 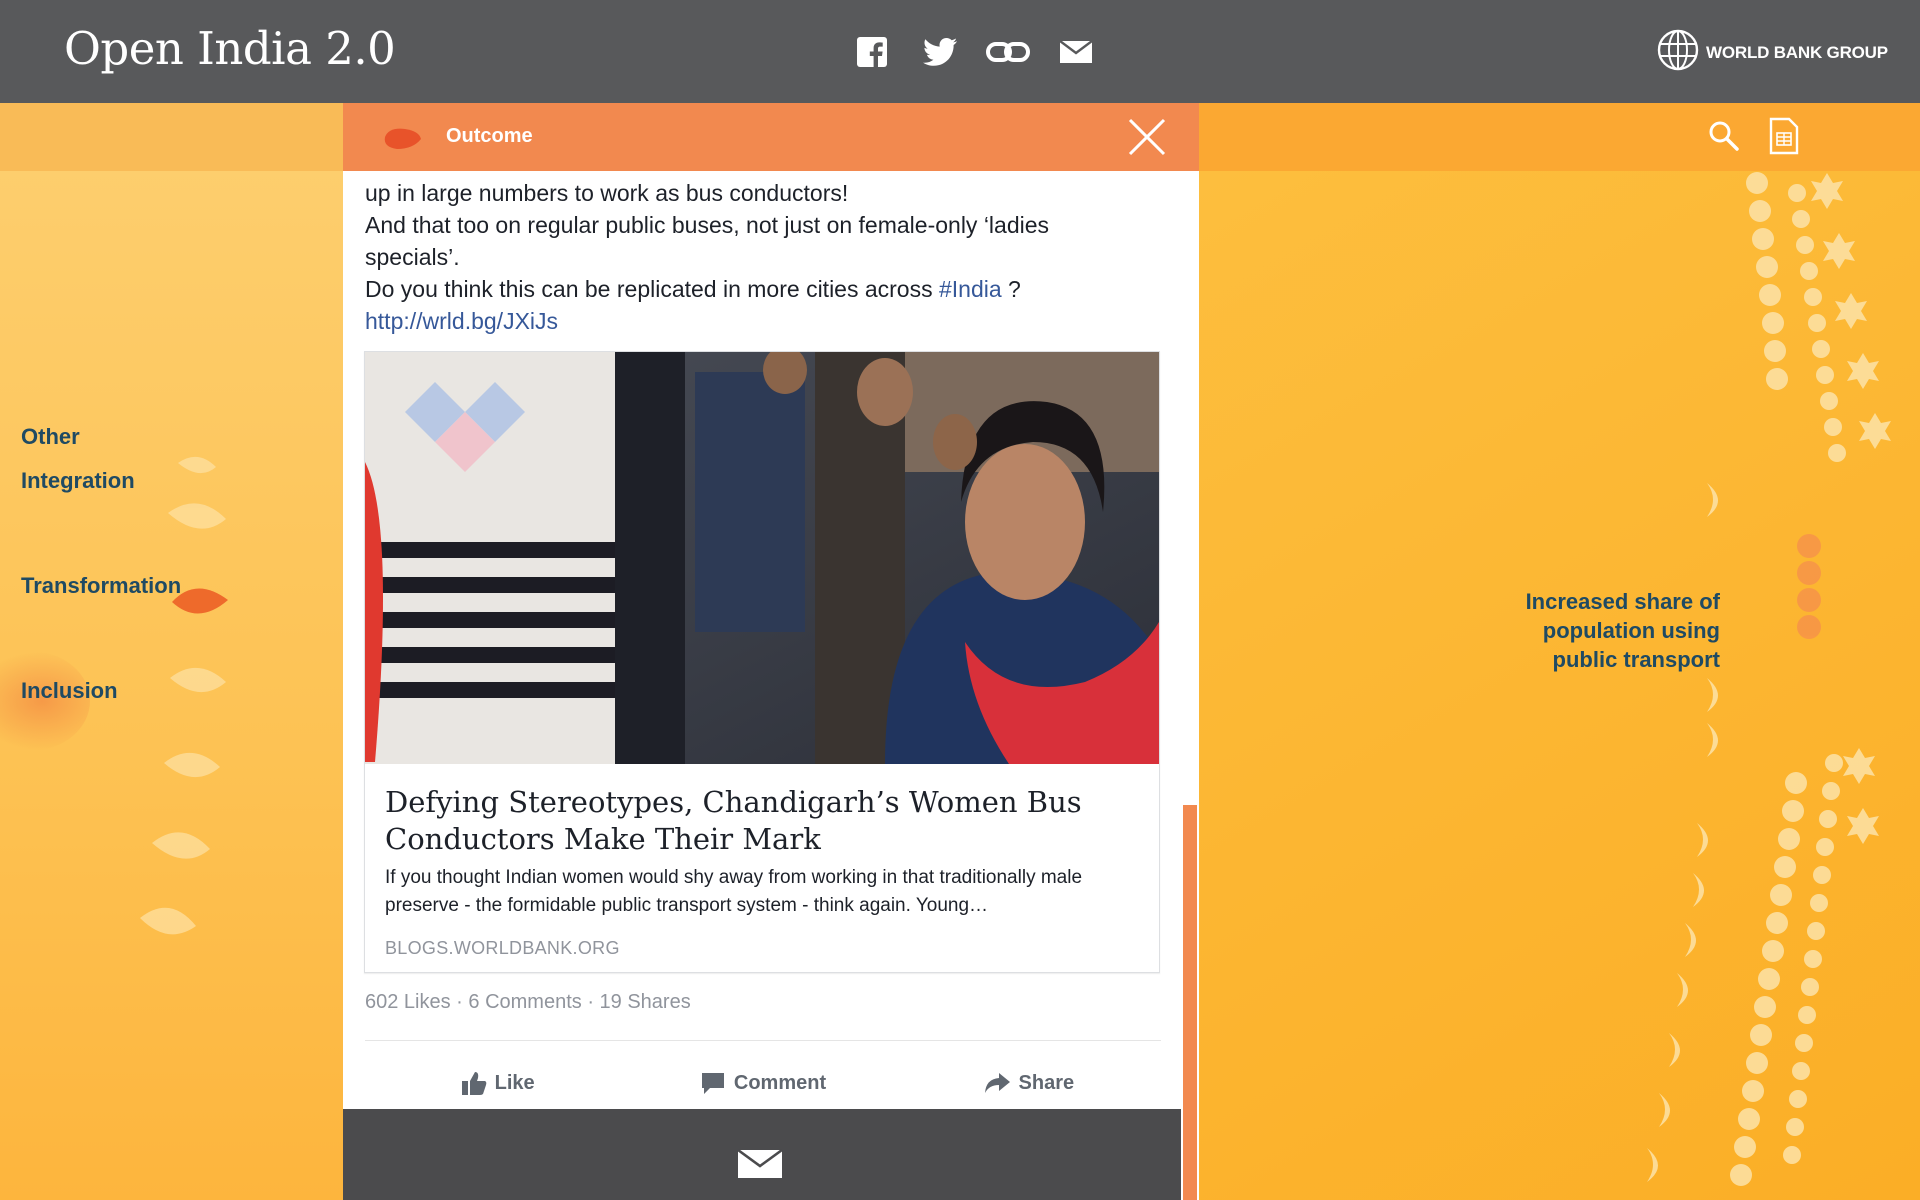 What do you see at coordinates (50, 437) in the screenshot?
I see `sidebar-item-other: Other` at bounding box center [50, 437].